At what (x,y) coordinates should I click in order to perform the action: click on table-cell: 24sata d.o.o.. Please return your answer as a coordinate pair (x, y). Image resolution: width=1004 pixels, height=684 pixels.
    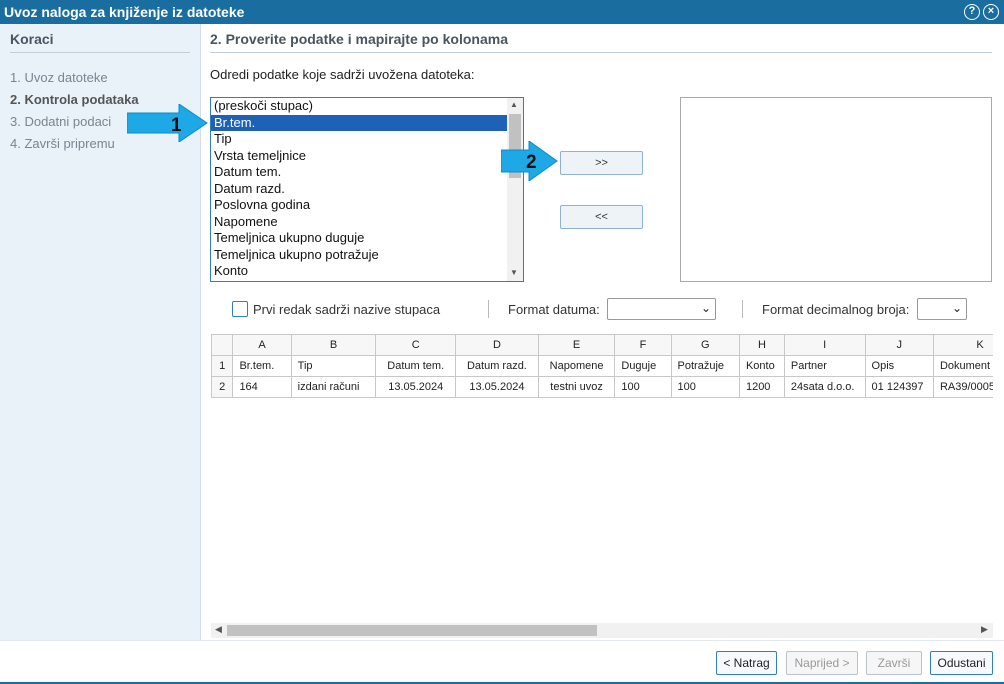
    Looking at the image, I should click on (824, 387).